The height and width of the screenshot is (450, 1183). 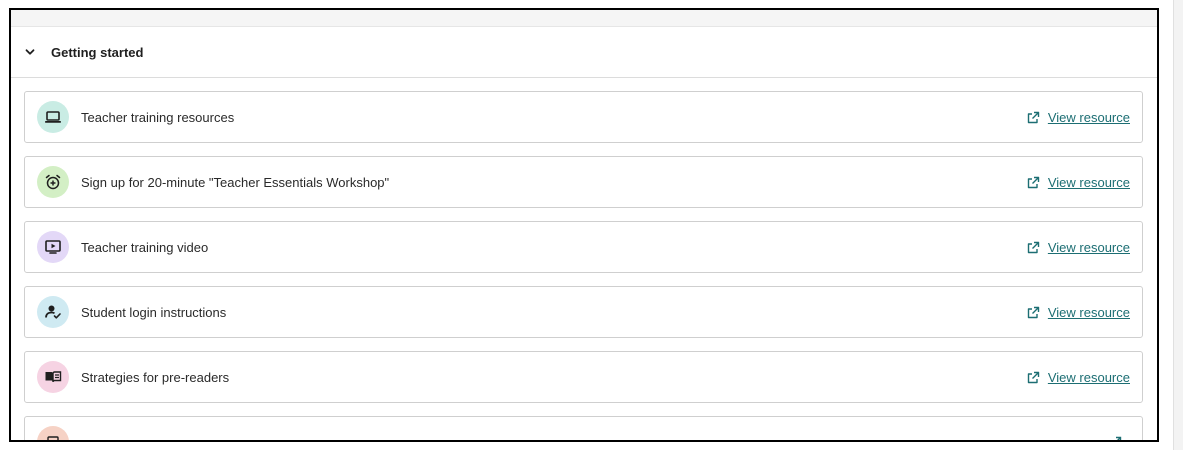 I want to click on chevron-down-icon, so click(x=30, y=52).